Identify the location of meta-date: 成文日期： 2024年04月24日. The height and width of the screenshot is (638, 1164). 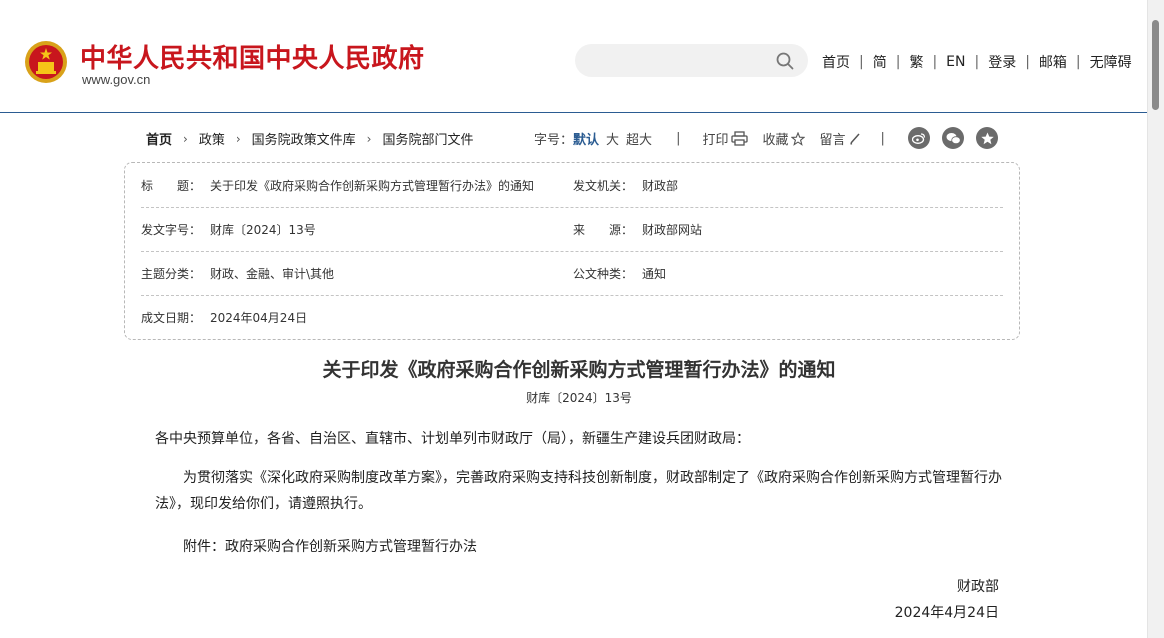
(224, 317).